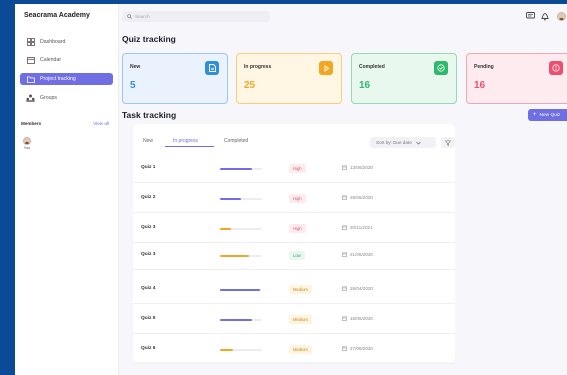  I want to click on due-date-text: 26/04/2020, so click(361, 288).